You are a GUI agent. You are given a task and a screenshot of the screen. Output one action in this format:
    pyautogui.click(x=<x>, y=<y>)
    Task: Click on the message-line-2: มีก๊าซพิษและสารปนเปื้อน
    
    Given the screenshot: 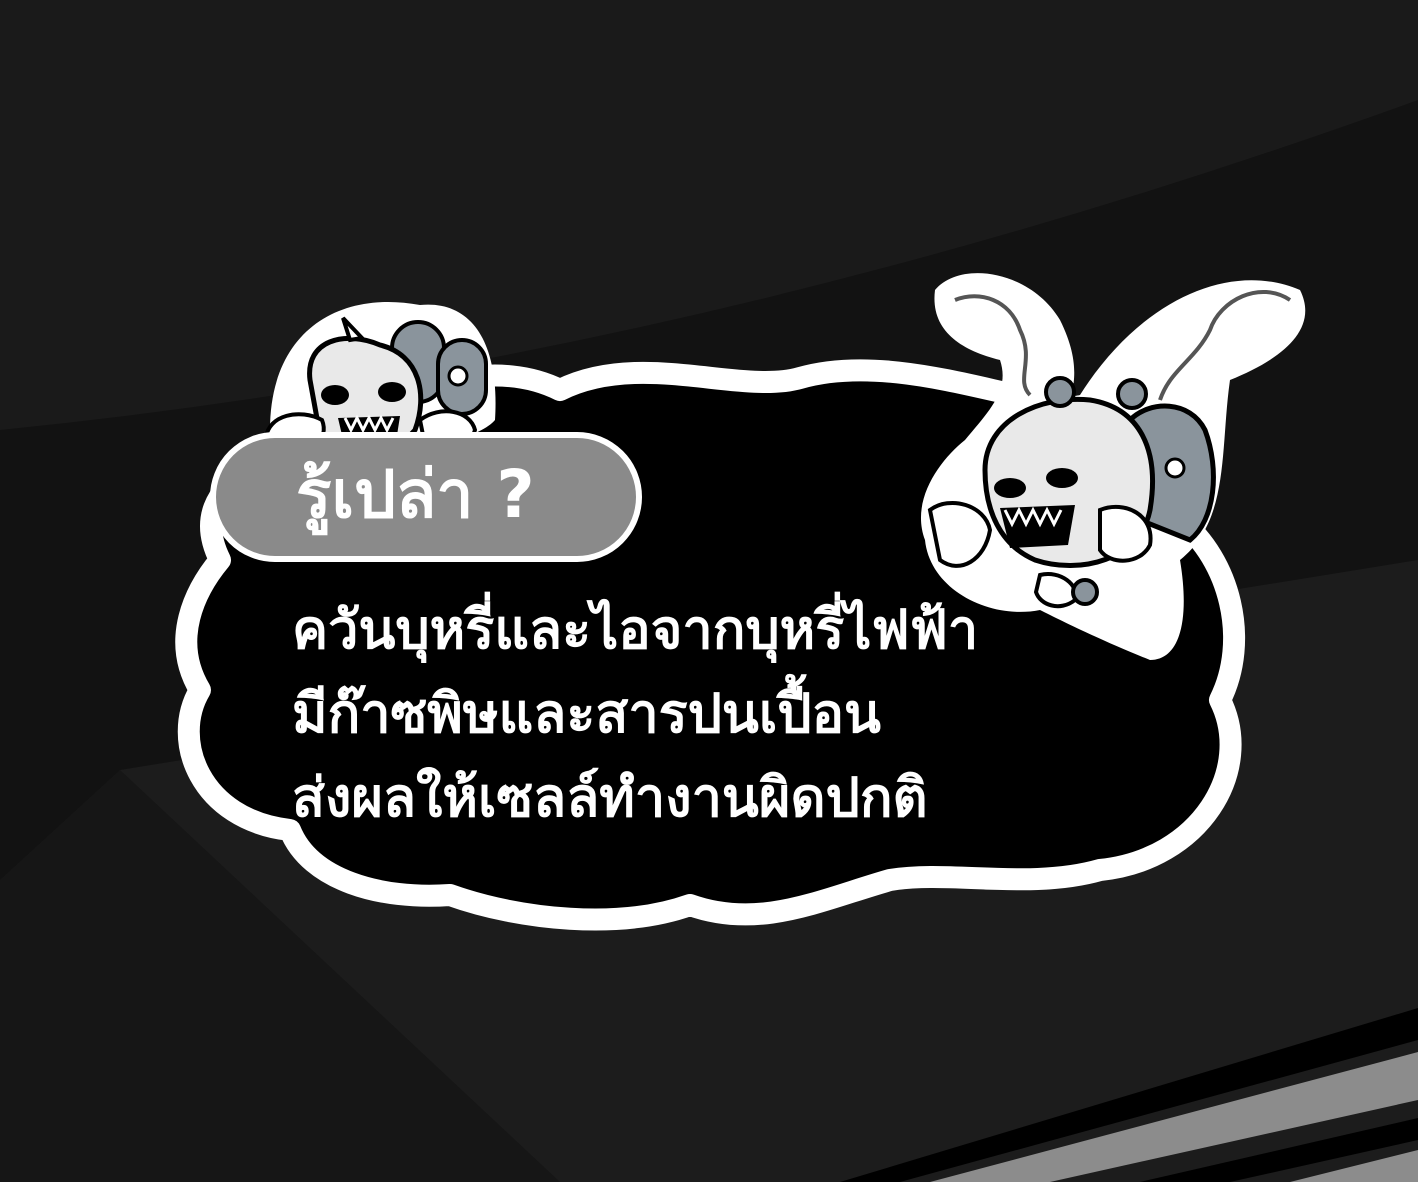 What is the action you would take?
    pyautogui.click(x=586, y=713)
    